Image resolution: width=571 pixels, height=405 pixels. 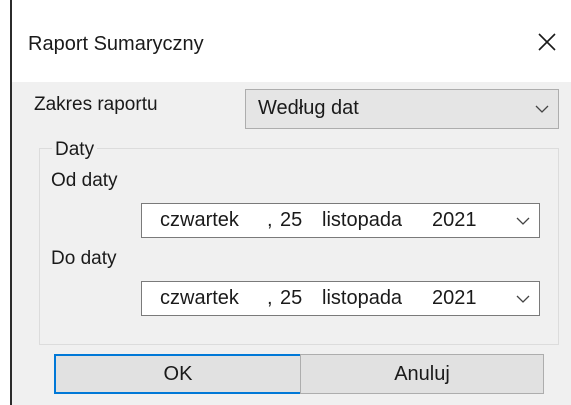 I want to click on cancel-button: Anuluj, so click(x=422, y=374).